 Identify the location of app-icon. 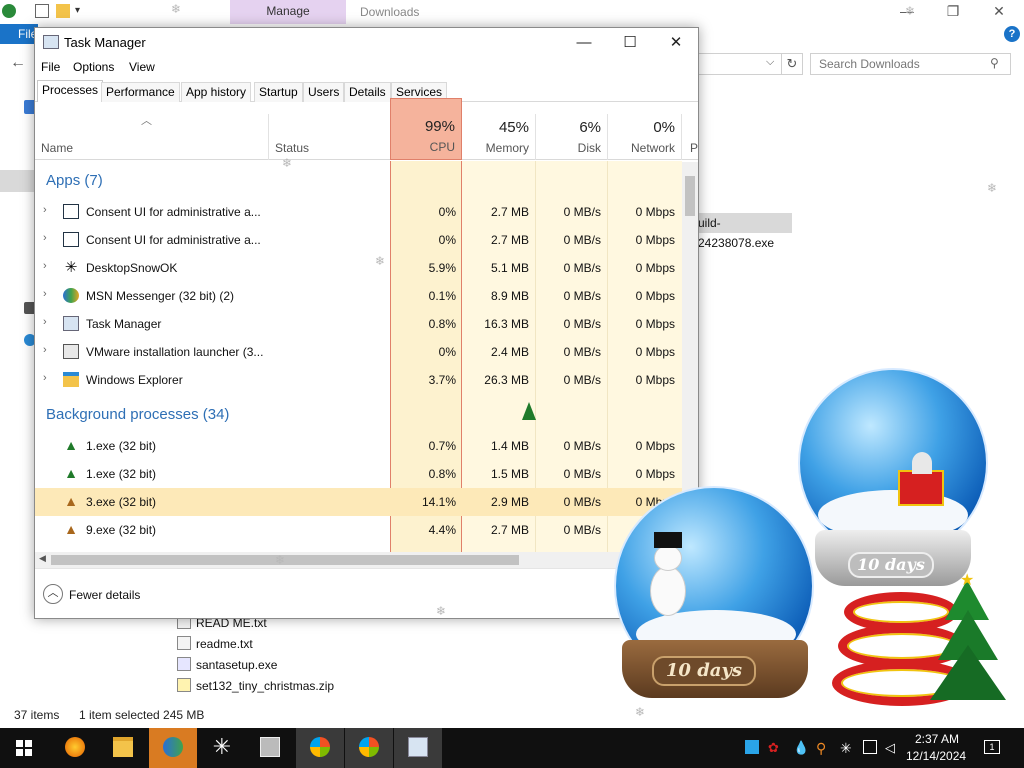
(9, 11).